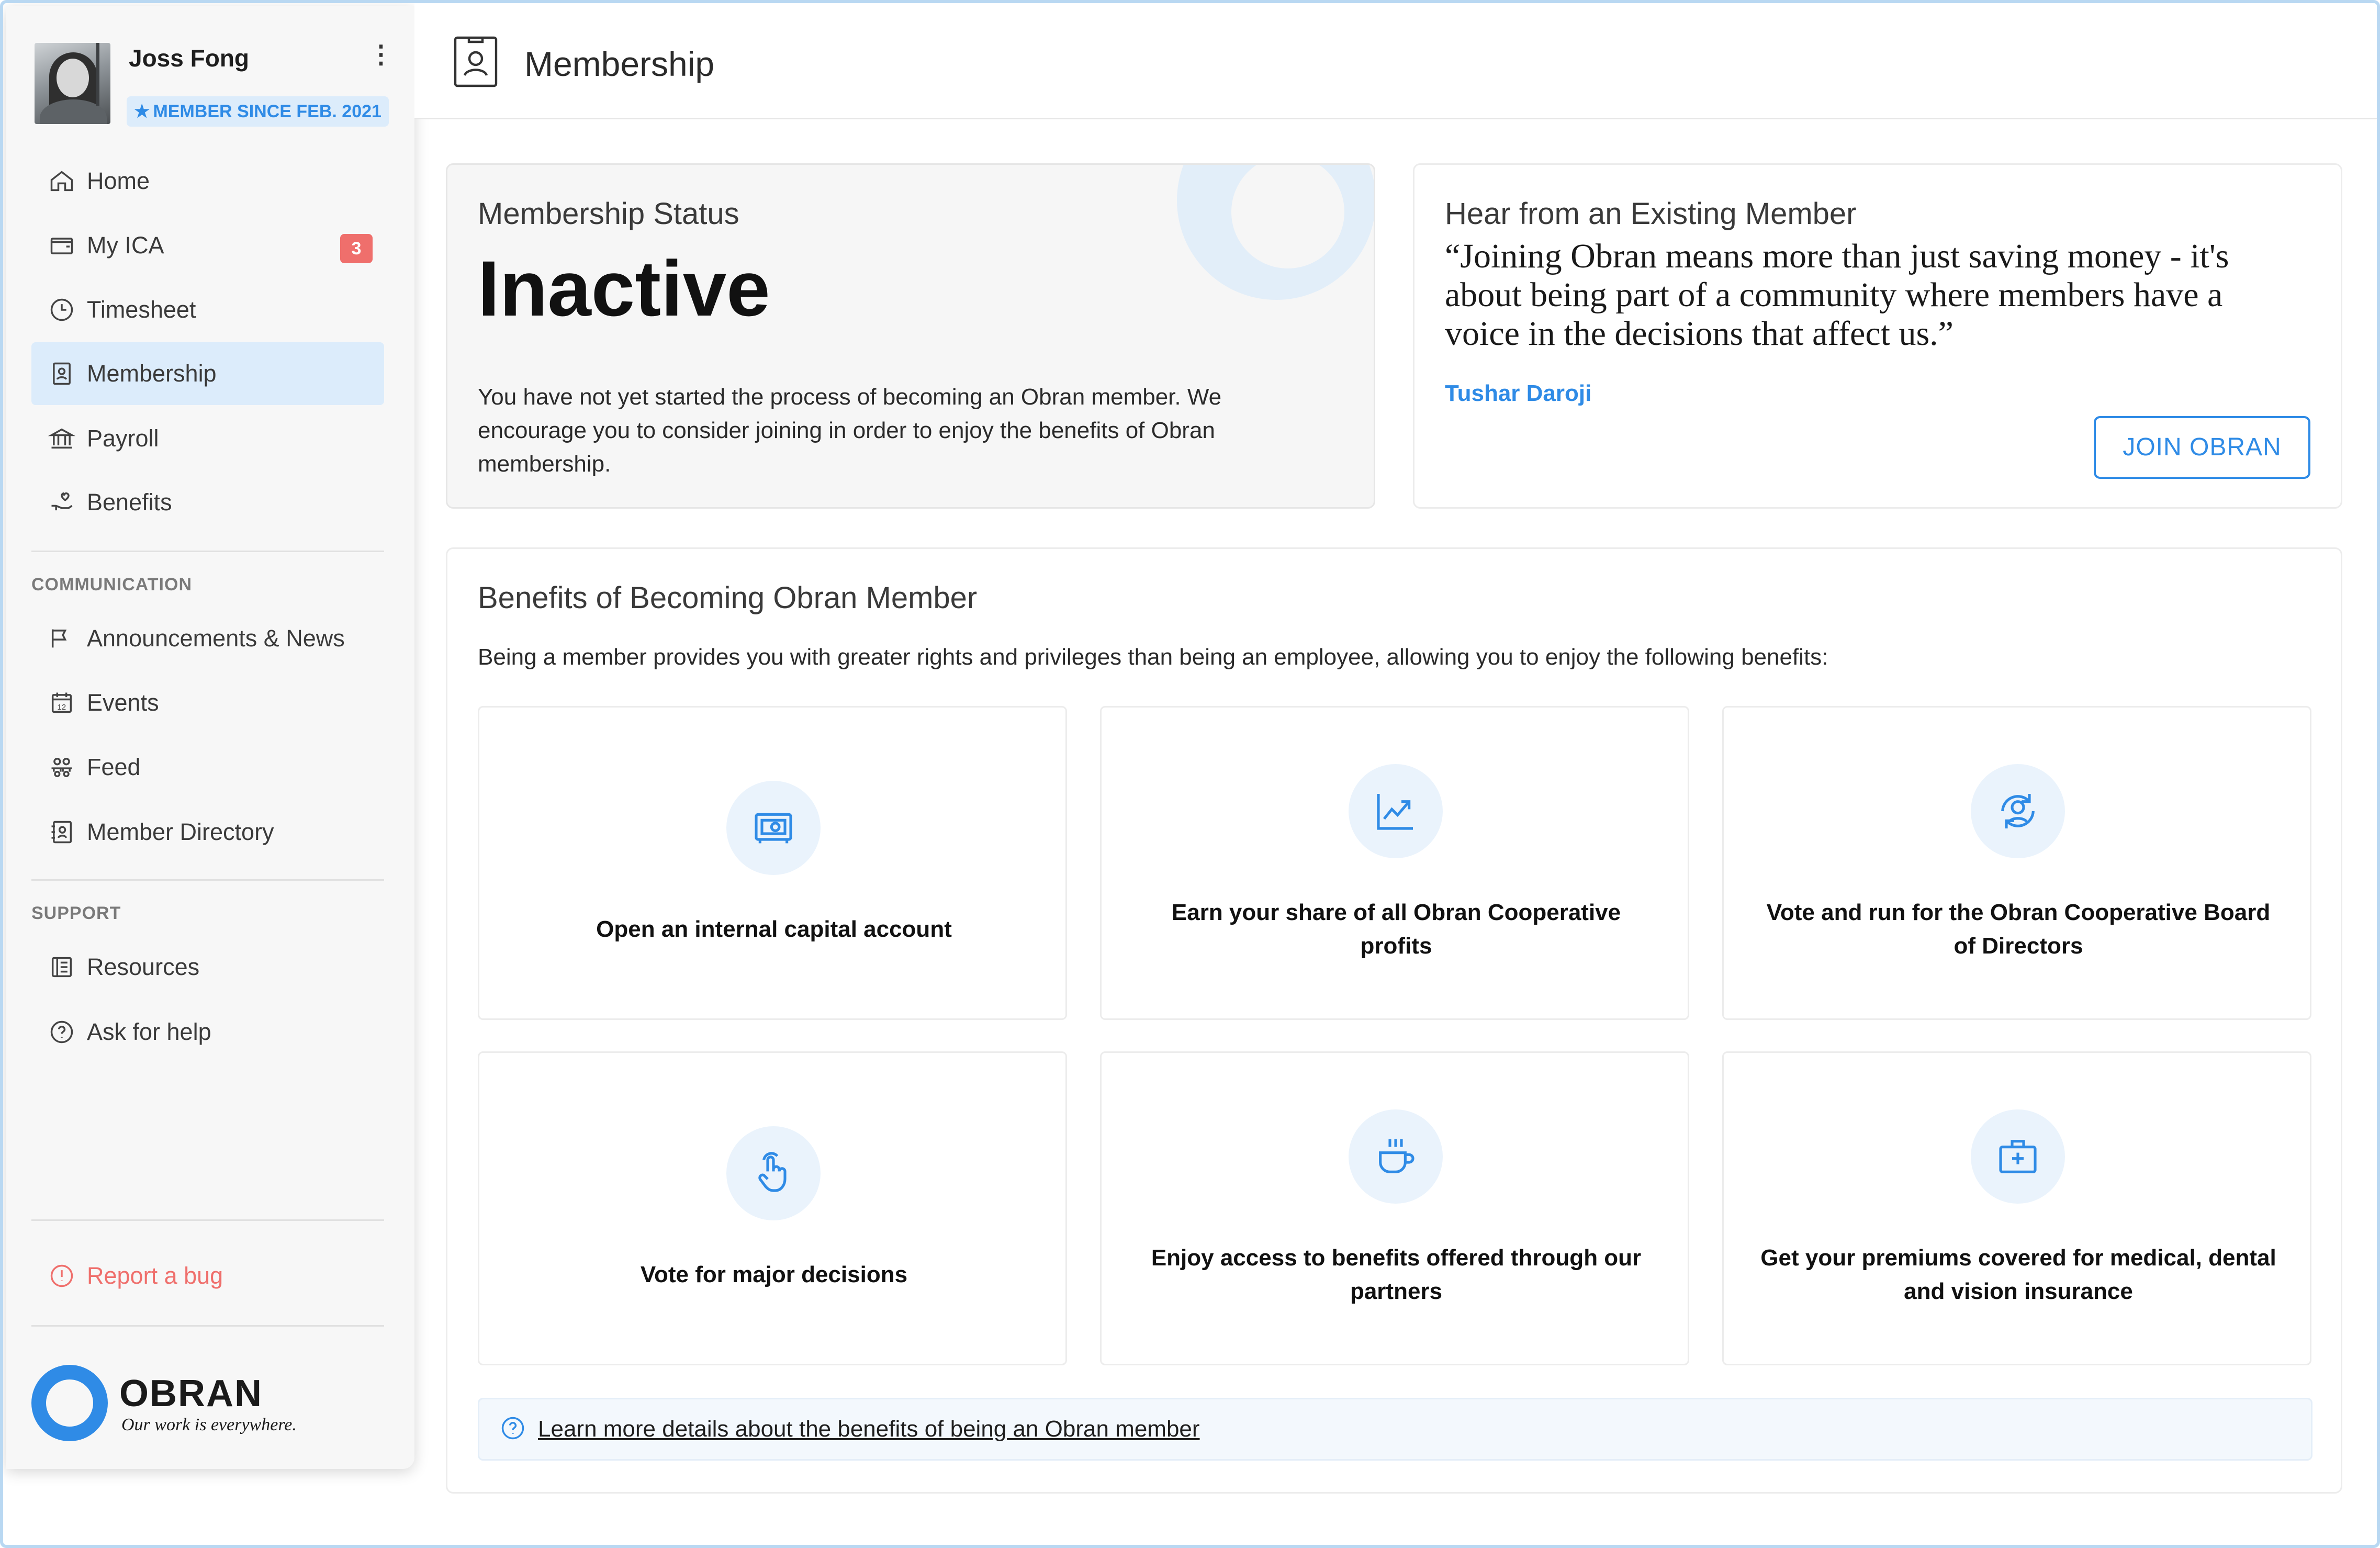 The height and width of the screenshot is (1548, 2380). I want to click on user-profile: Joss Fong ⋮ ★ MEMBER SINCE FEB. 2021, so click(215, 82).